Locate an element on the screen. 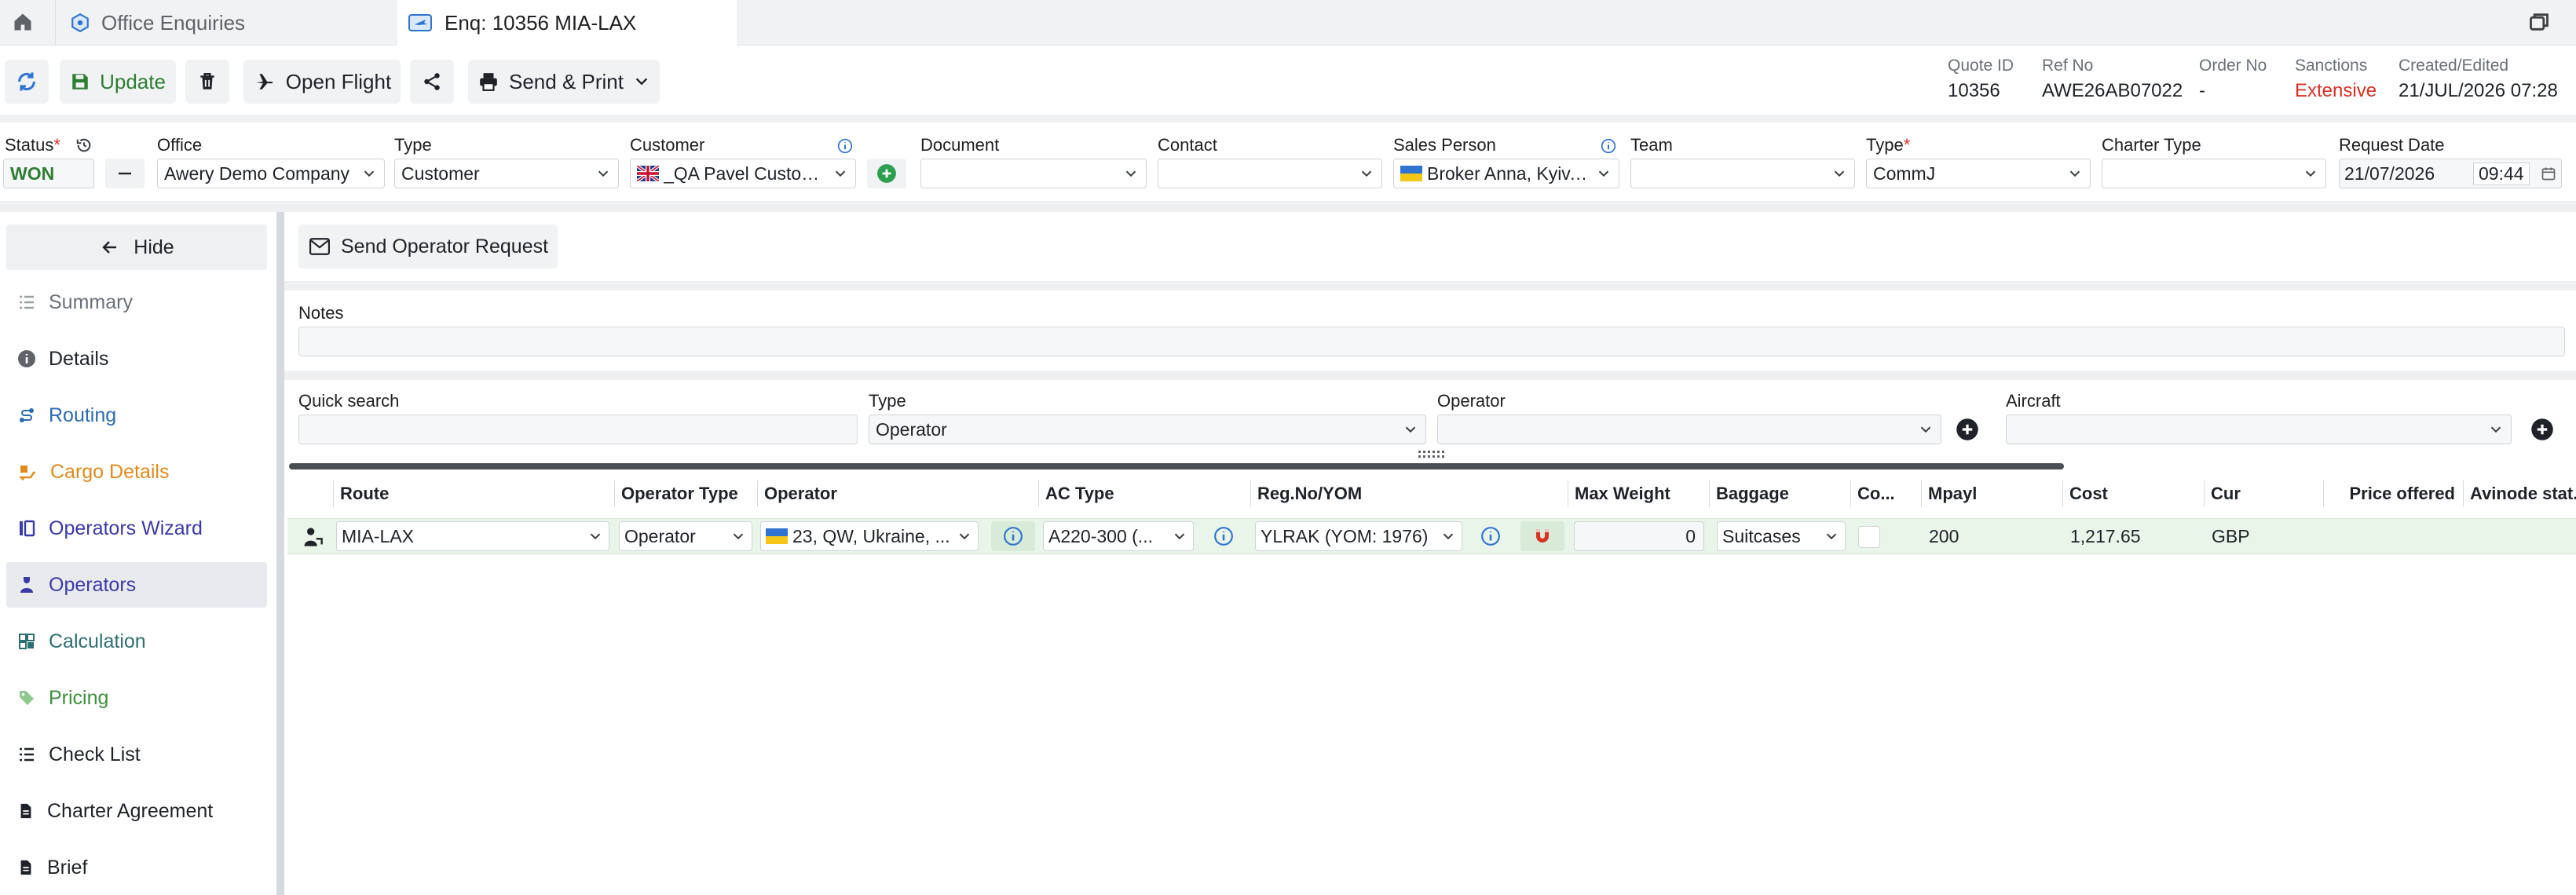 Image resolution: width=2576 pixels, height=895 pixels. request-time-value: 09:44 is located at coordinates (2501, 173).